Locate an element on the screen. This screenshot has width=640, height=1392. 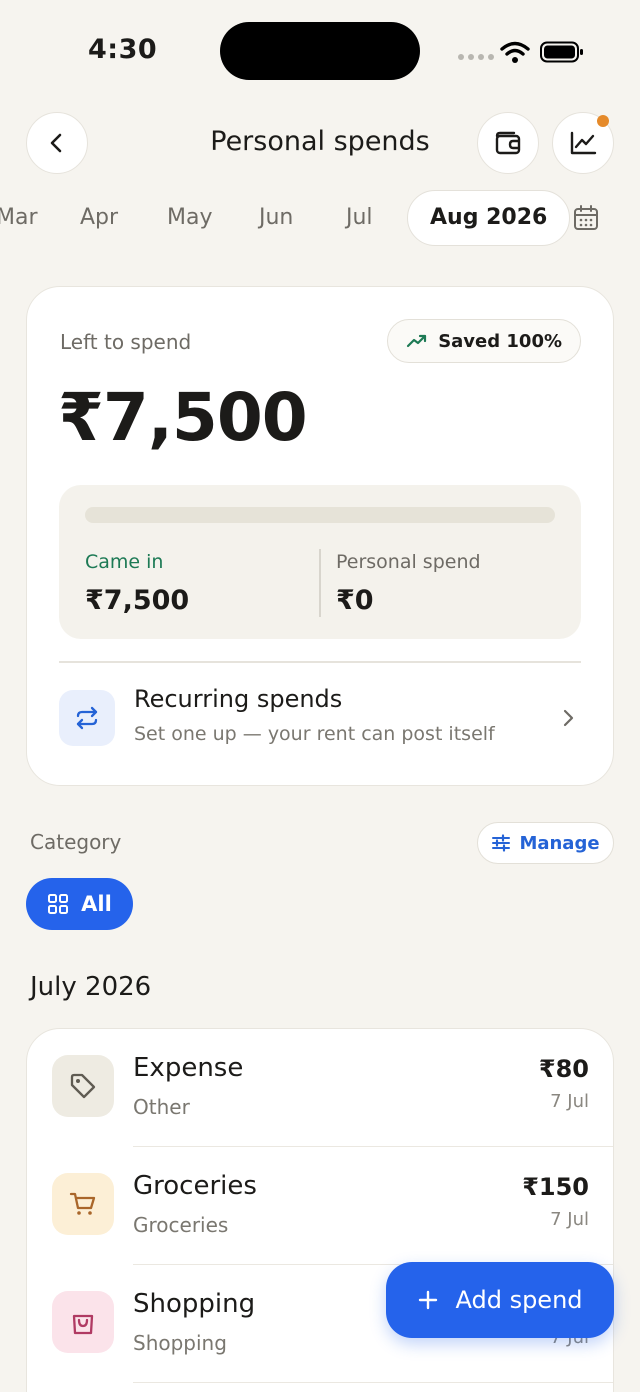
repeat-icon is located at coordinates (87, 718).